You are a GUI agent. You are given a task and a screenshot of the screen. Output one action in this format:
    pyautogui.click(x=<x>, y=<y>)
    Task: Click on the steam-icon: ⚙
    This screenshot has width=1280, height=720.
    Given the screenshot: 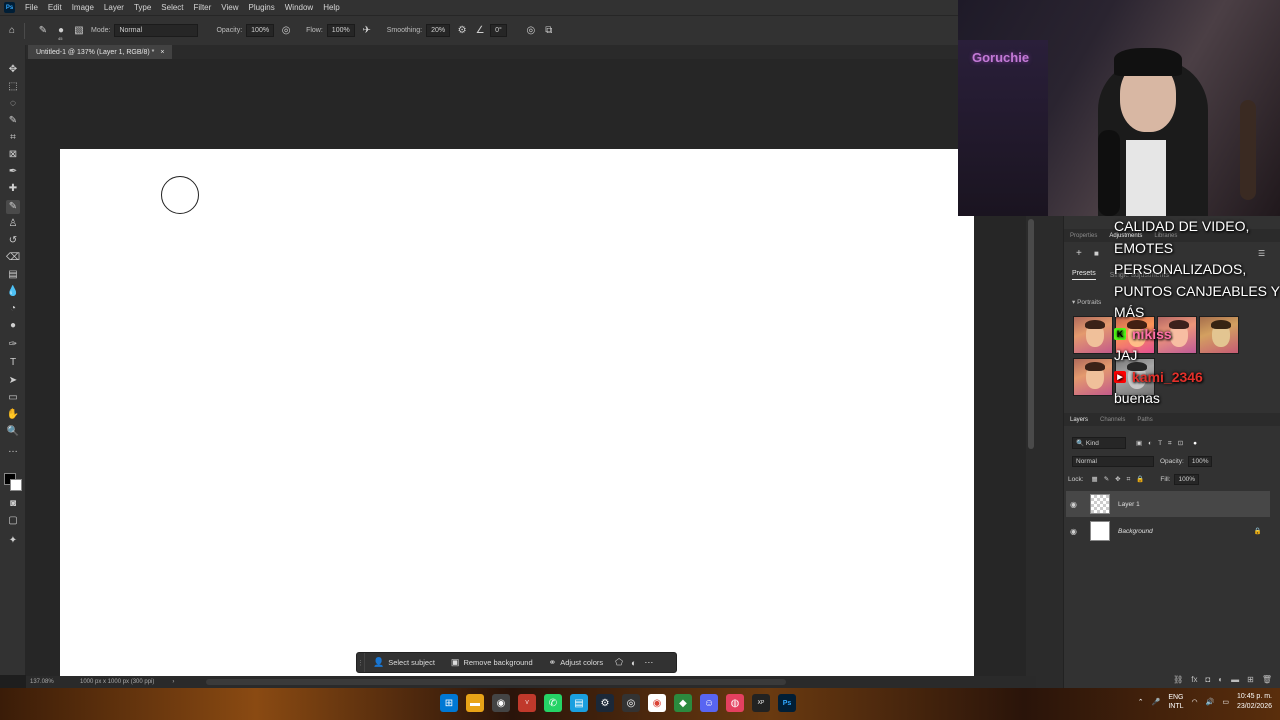 What is the action you would take?
    pyautogui.click(x=605, y=703)
    